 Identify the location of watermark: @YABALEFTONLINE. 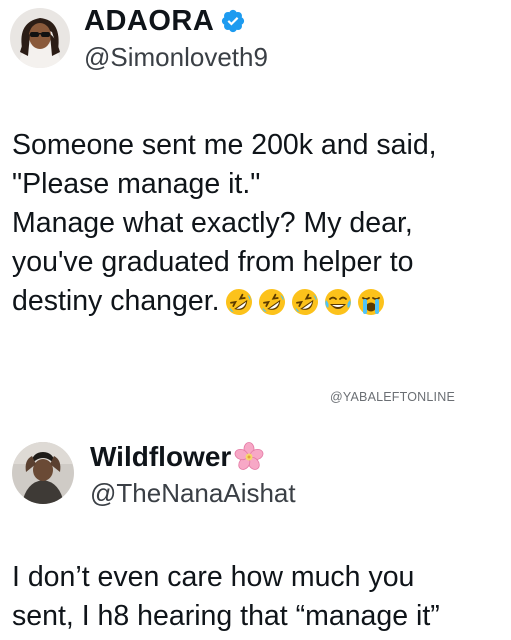
(392, 397).